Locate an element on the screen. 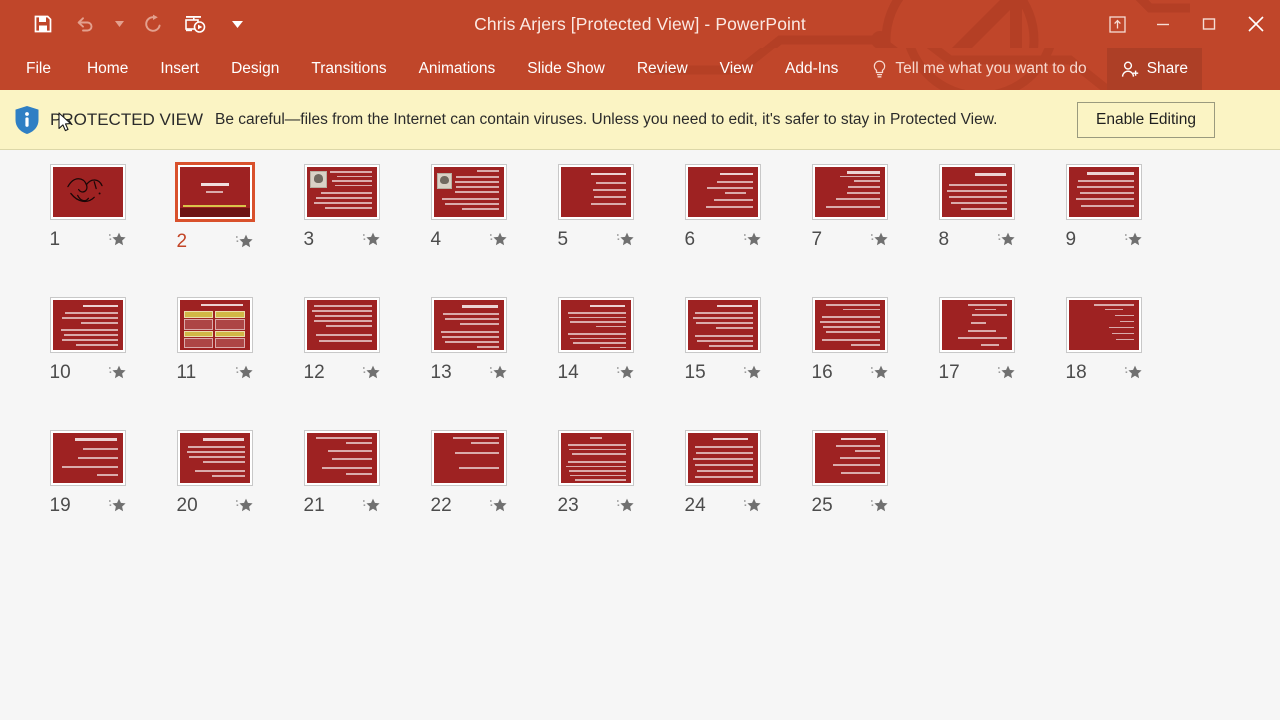 The width and height of the screenshot is (1280, 720). slide-thumbnail-16: 16 is located at coordinates (849, 363).